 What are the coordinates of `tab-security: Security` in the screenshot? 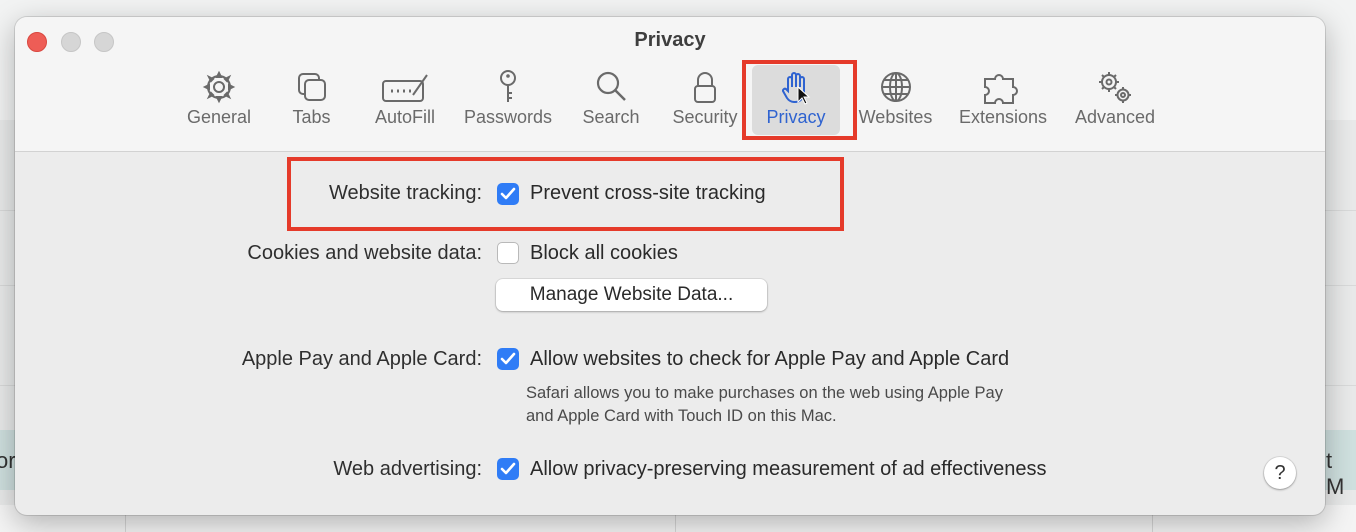 It's located at (705, 100).